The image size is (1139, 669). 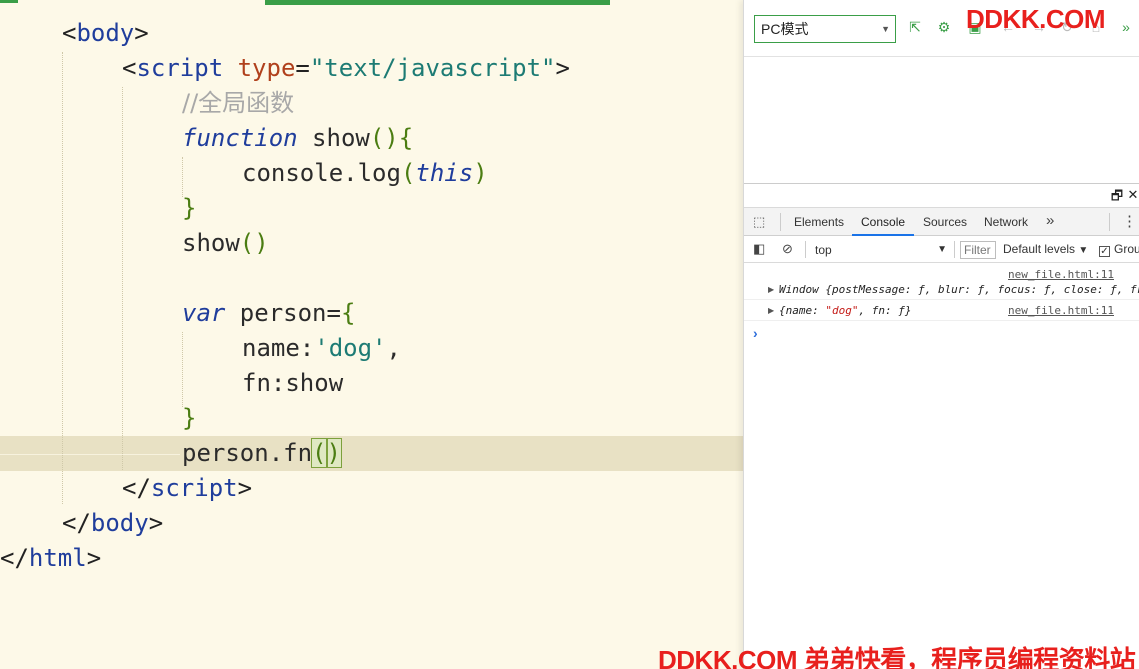 What do you see at coordinates (348, 313) in the screenshot?
I see `code-token: {` at bounding box center [348, 313].